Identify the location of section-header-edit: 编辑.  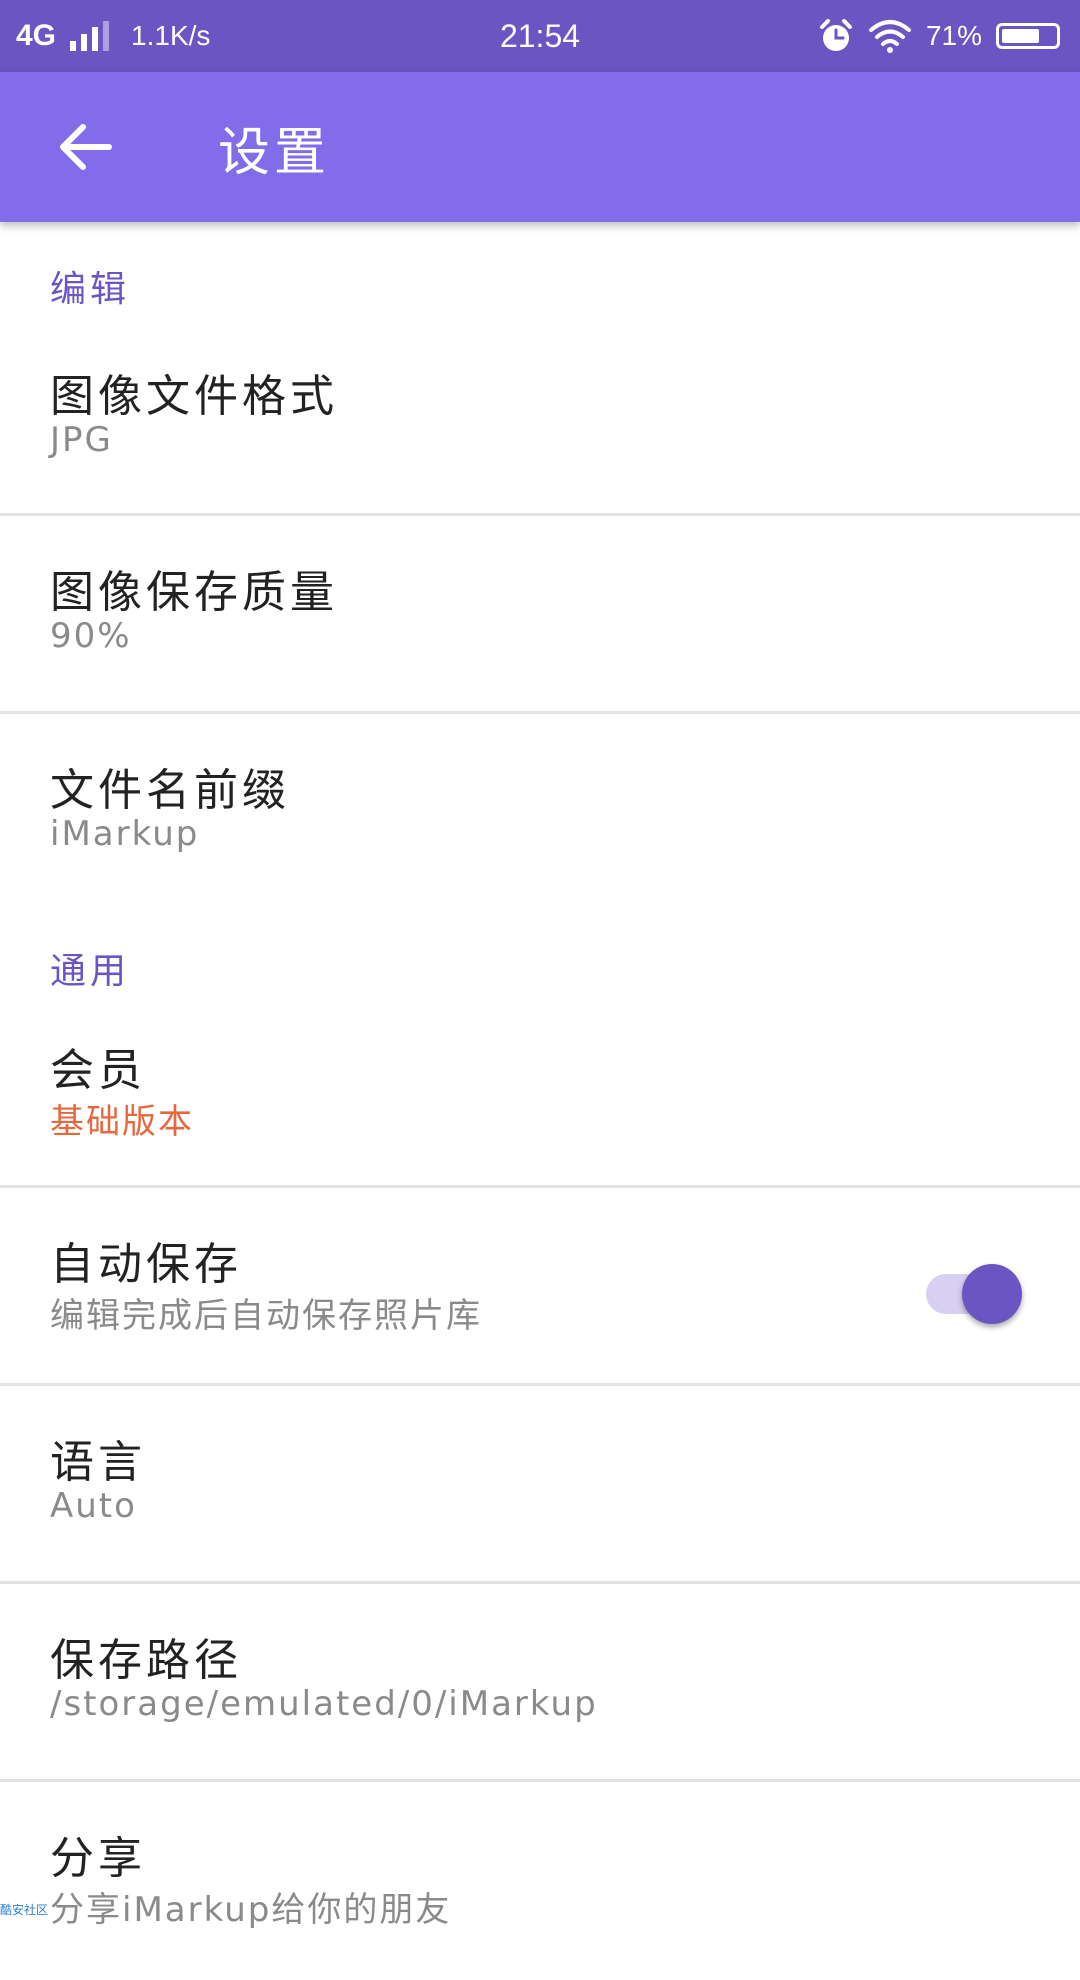
(540, 272).